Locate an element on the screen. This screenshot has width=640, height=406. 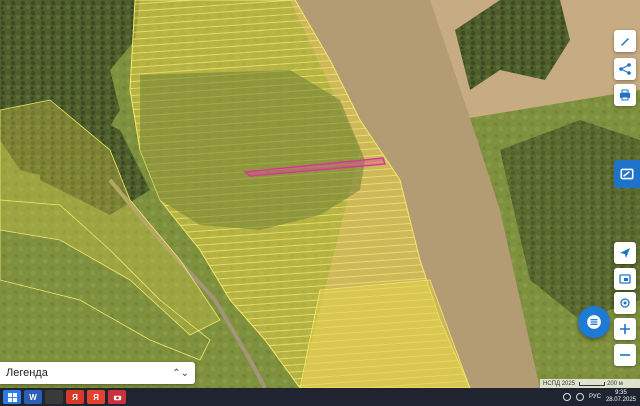
network-icon is located at coordinates (566, 397).